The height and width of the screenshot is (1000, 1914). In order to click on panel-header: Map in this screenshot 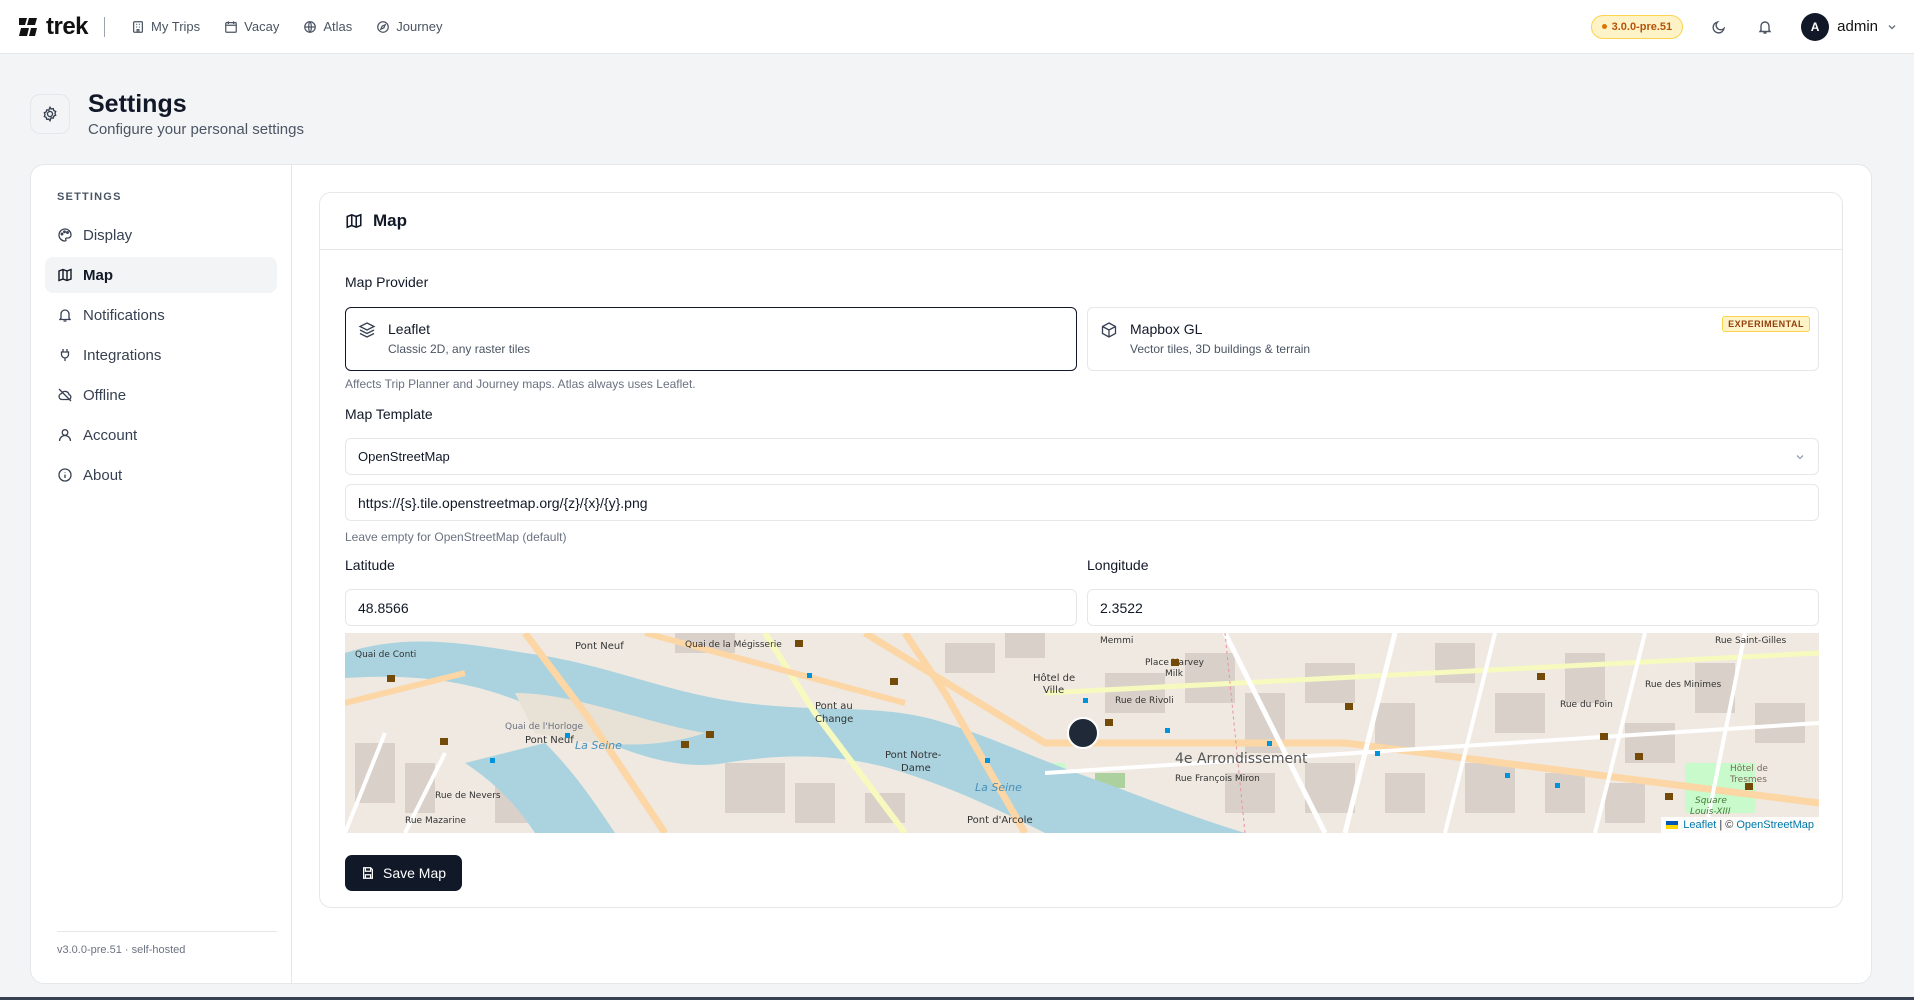, I will do `click(1081, 221)`.